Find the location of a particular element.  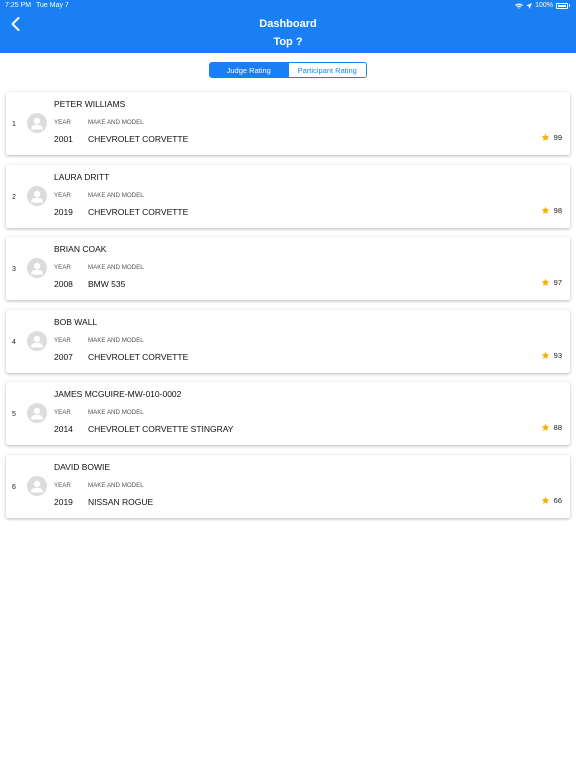

participant-name: DAVID BOWIE is located at coordinates (82, 466).